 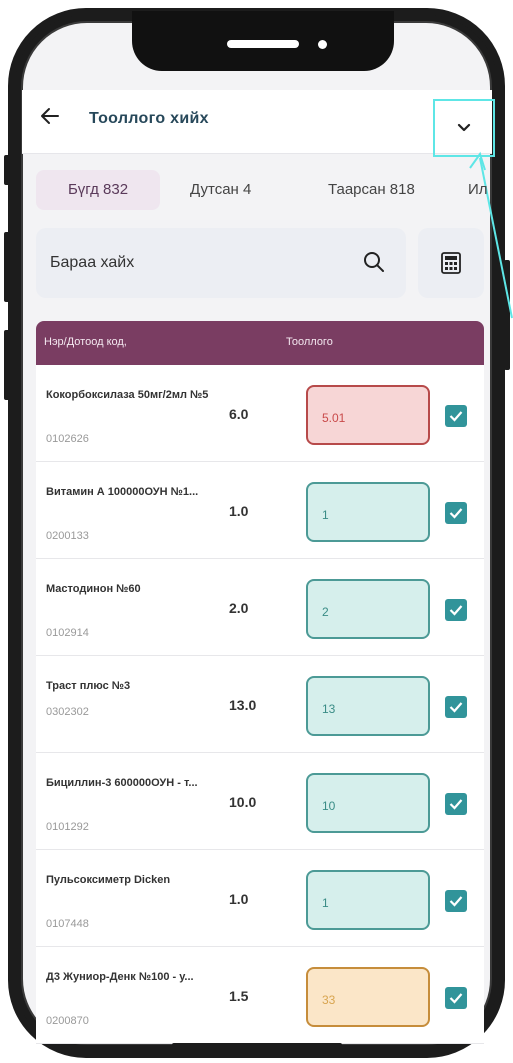 I want to click on table-row: Витамин А 100000ОУН №1... 0200133 1.0 1, so click(x=260, y=510).